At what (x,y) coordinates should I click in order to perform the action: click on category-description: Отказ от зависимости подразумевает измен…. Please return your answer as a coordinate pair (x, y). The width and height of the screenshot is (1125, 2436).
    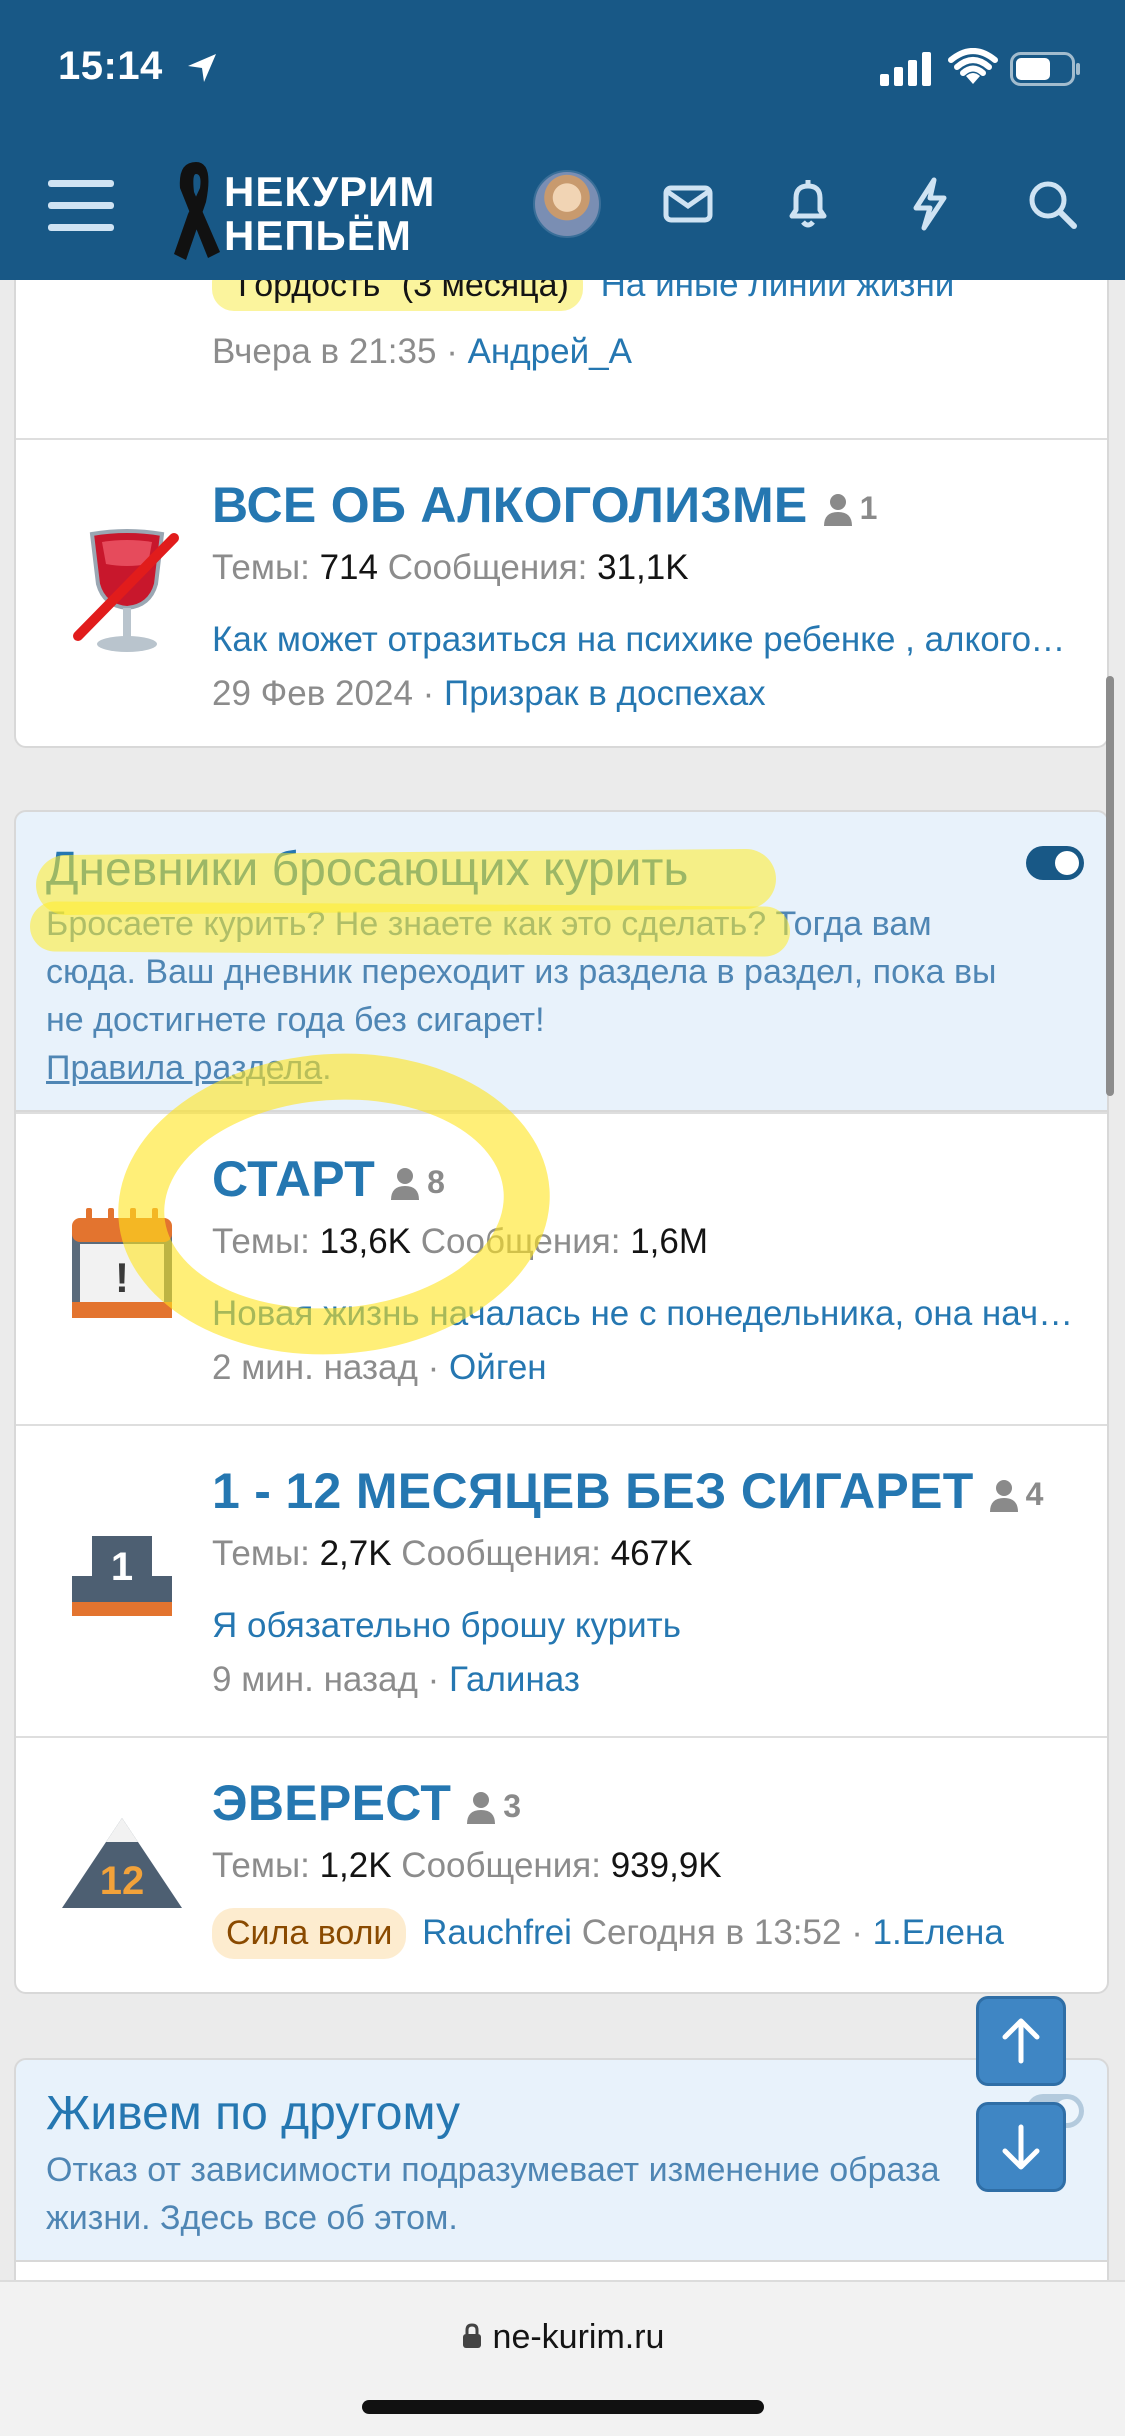
    Looking at the image, I should click on (493, 2194).